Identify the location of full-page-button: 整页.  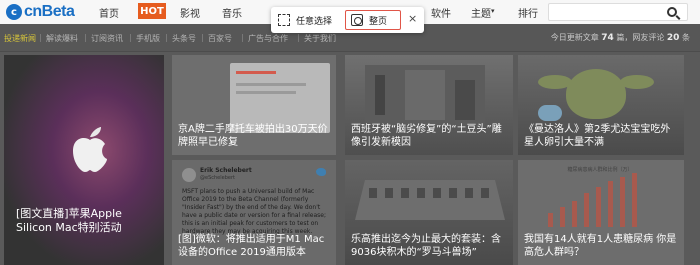
(373, 20).